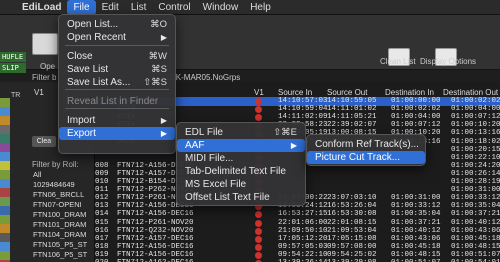 The image size is (500, 262). I want to click on file-menu-item: Save List As... ⇧⌘S, so click(117, 82).